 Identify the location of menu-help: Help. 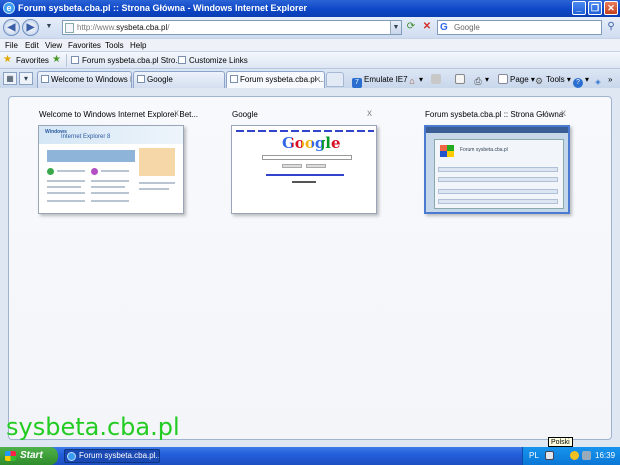
(138, 45).